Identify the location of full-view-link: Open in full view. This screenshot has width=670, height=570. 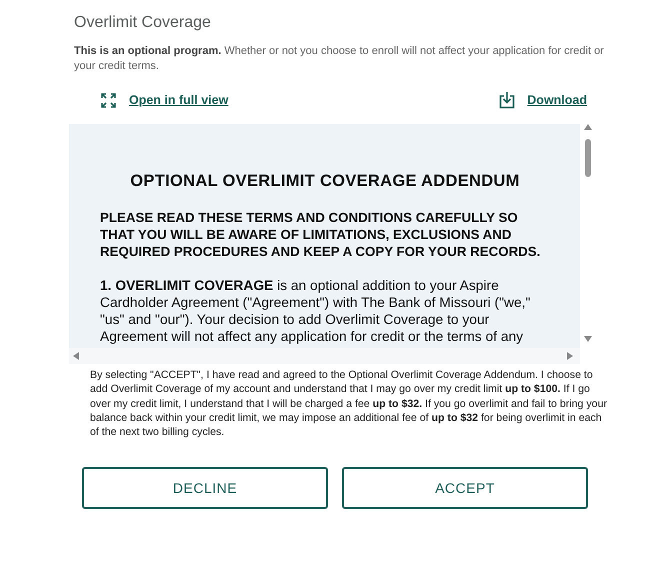
(178, 100).